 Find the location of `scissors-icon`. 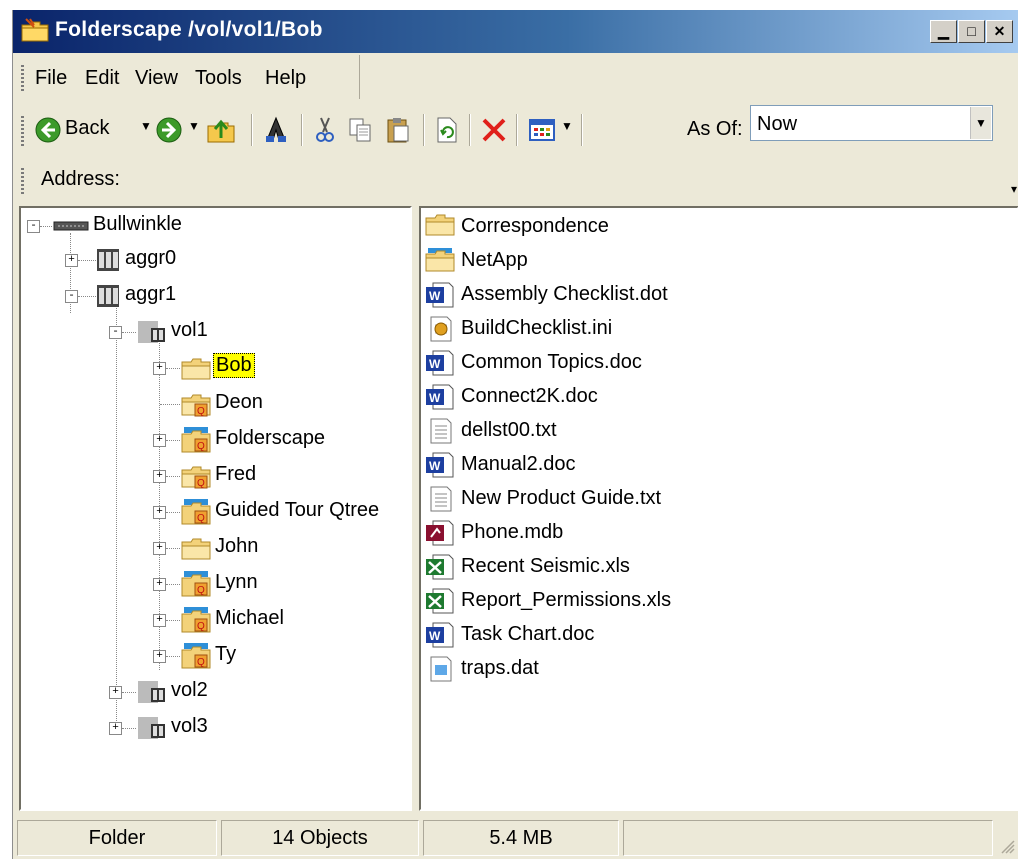

scissors-icon is located at coordinates (325, 129).